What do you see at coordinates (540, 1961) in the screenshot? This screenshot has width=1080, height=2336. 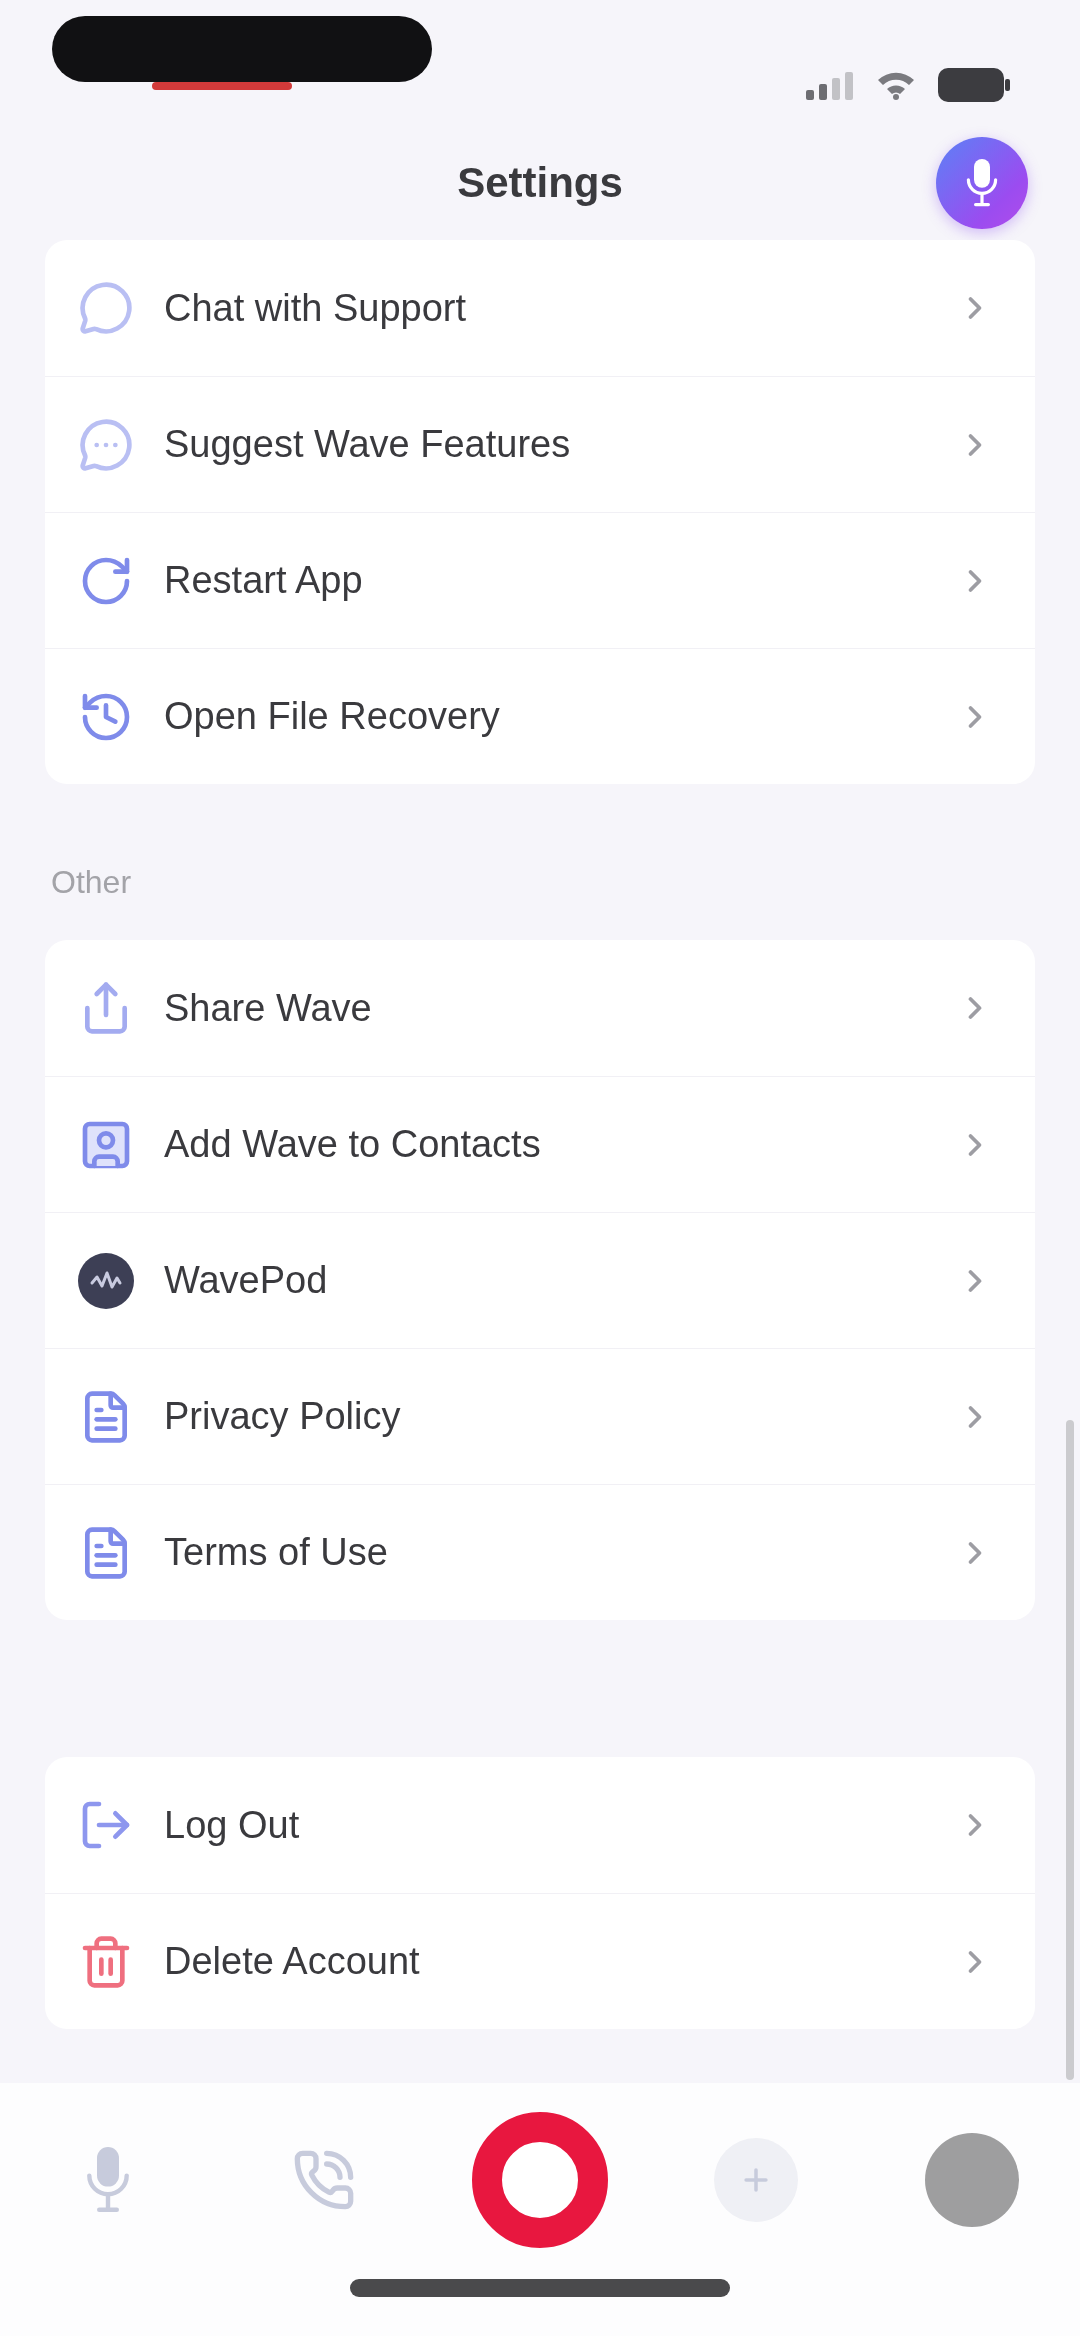 I see `settings-row: Delete Account` at bounding box center [540, 1961].